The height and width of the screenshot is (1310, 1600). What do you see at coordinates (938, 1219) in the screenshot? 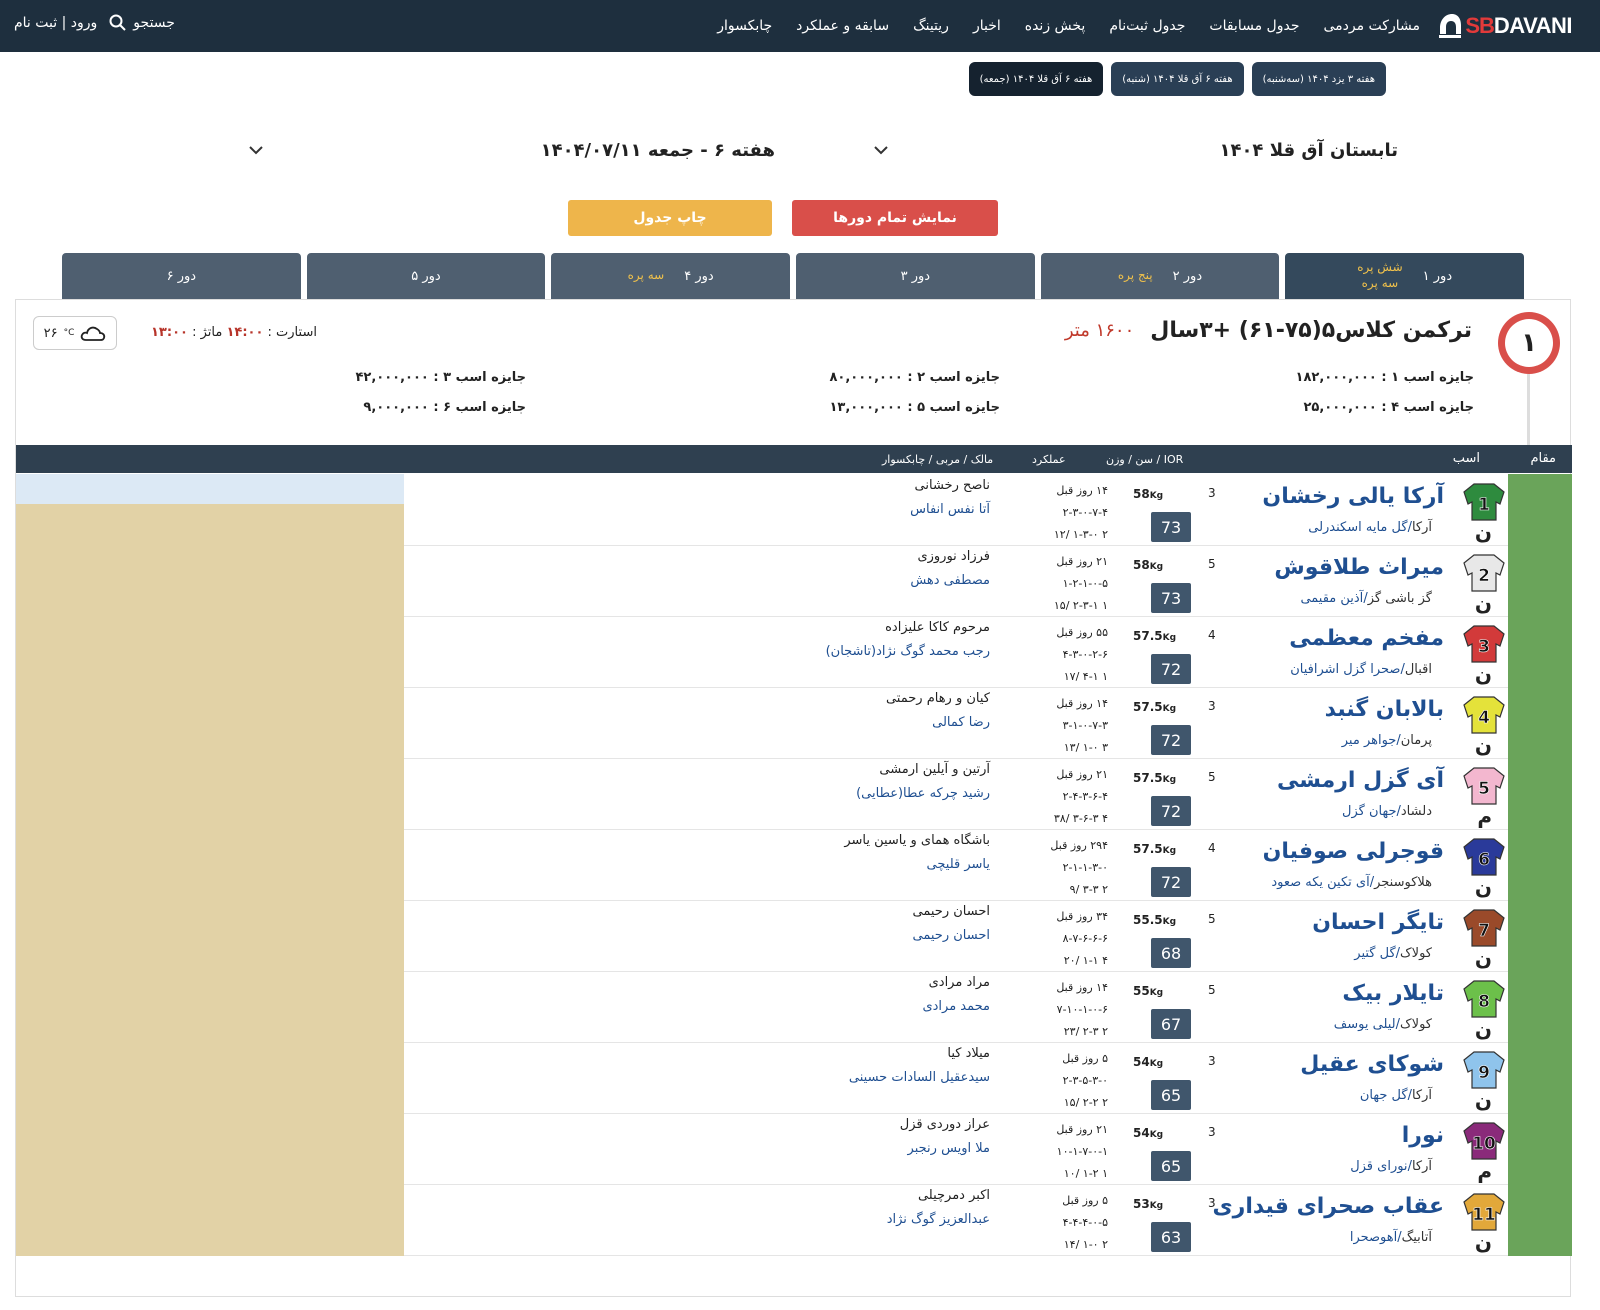
I see `trainer-name: عبدالعزیز گوگ نژاد` at bounding box center [938, 1219].